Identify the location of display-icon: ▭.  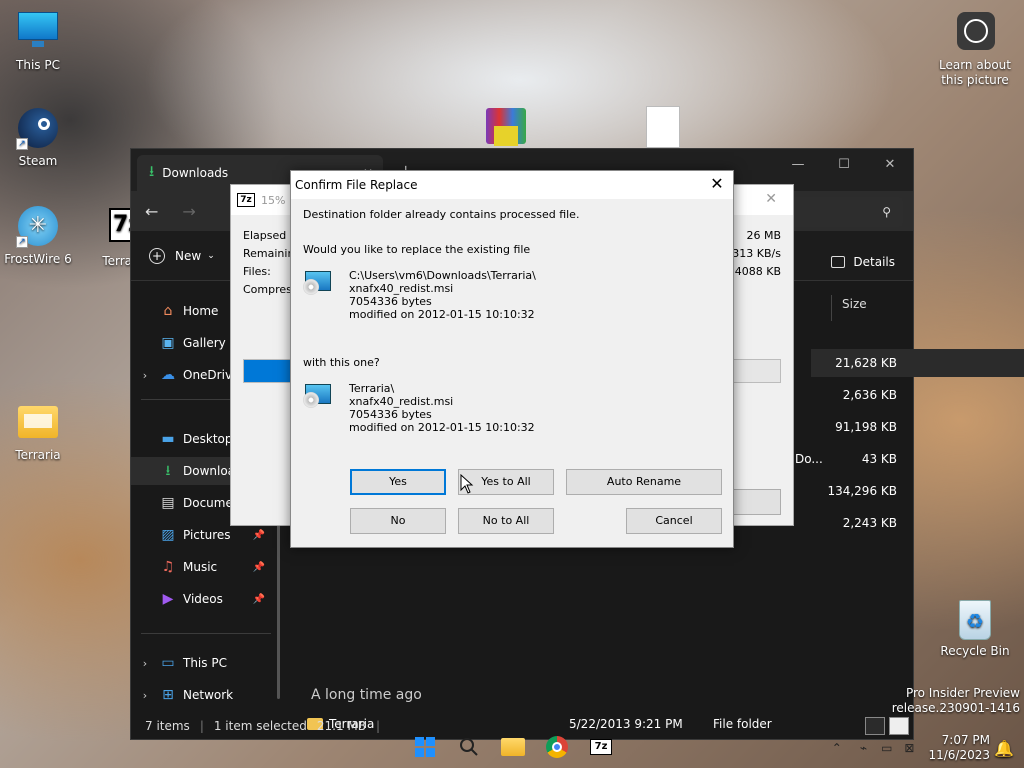
(886, 748).